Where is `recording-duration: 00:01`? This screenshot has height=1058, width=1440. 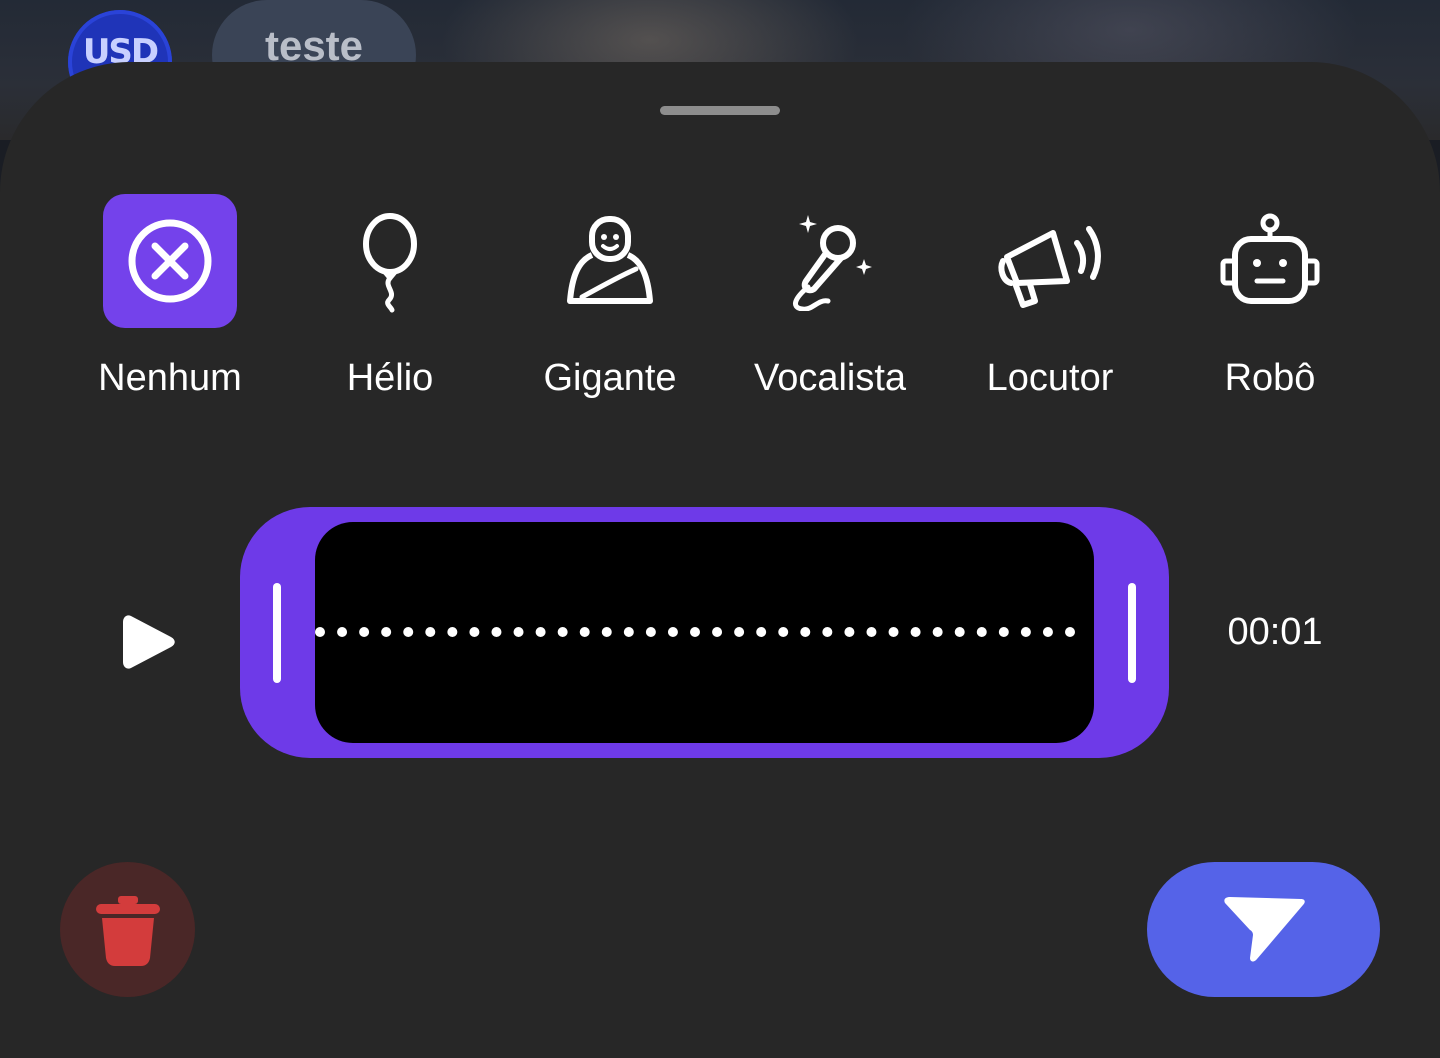 recording-duration: 00:01 is located at coordinates (1275, 632).